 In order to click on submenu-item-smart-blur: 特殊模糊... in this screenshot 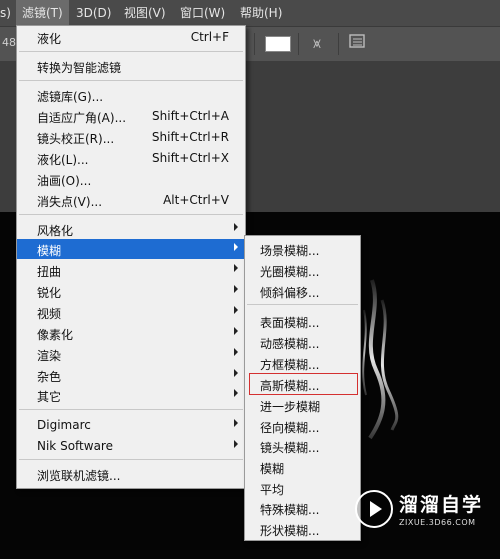, I will do `click(302, 508)`.